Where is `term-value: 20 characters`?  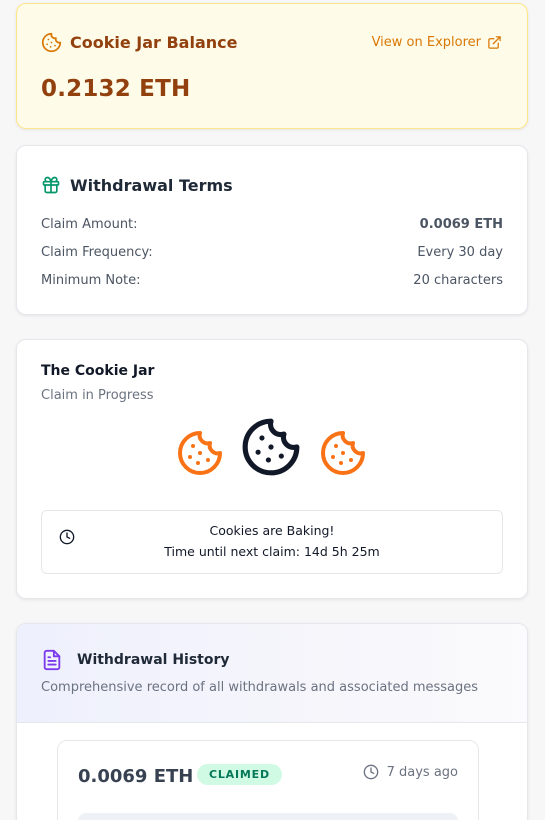
term-value: 20 characters is located at coordinates (458, 280).